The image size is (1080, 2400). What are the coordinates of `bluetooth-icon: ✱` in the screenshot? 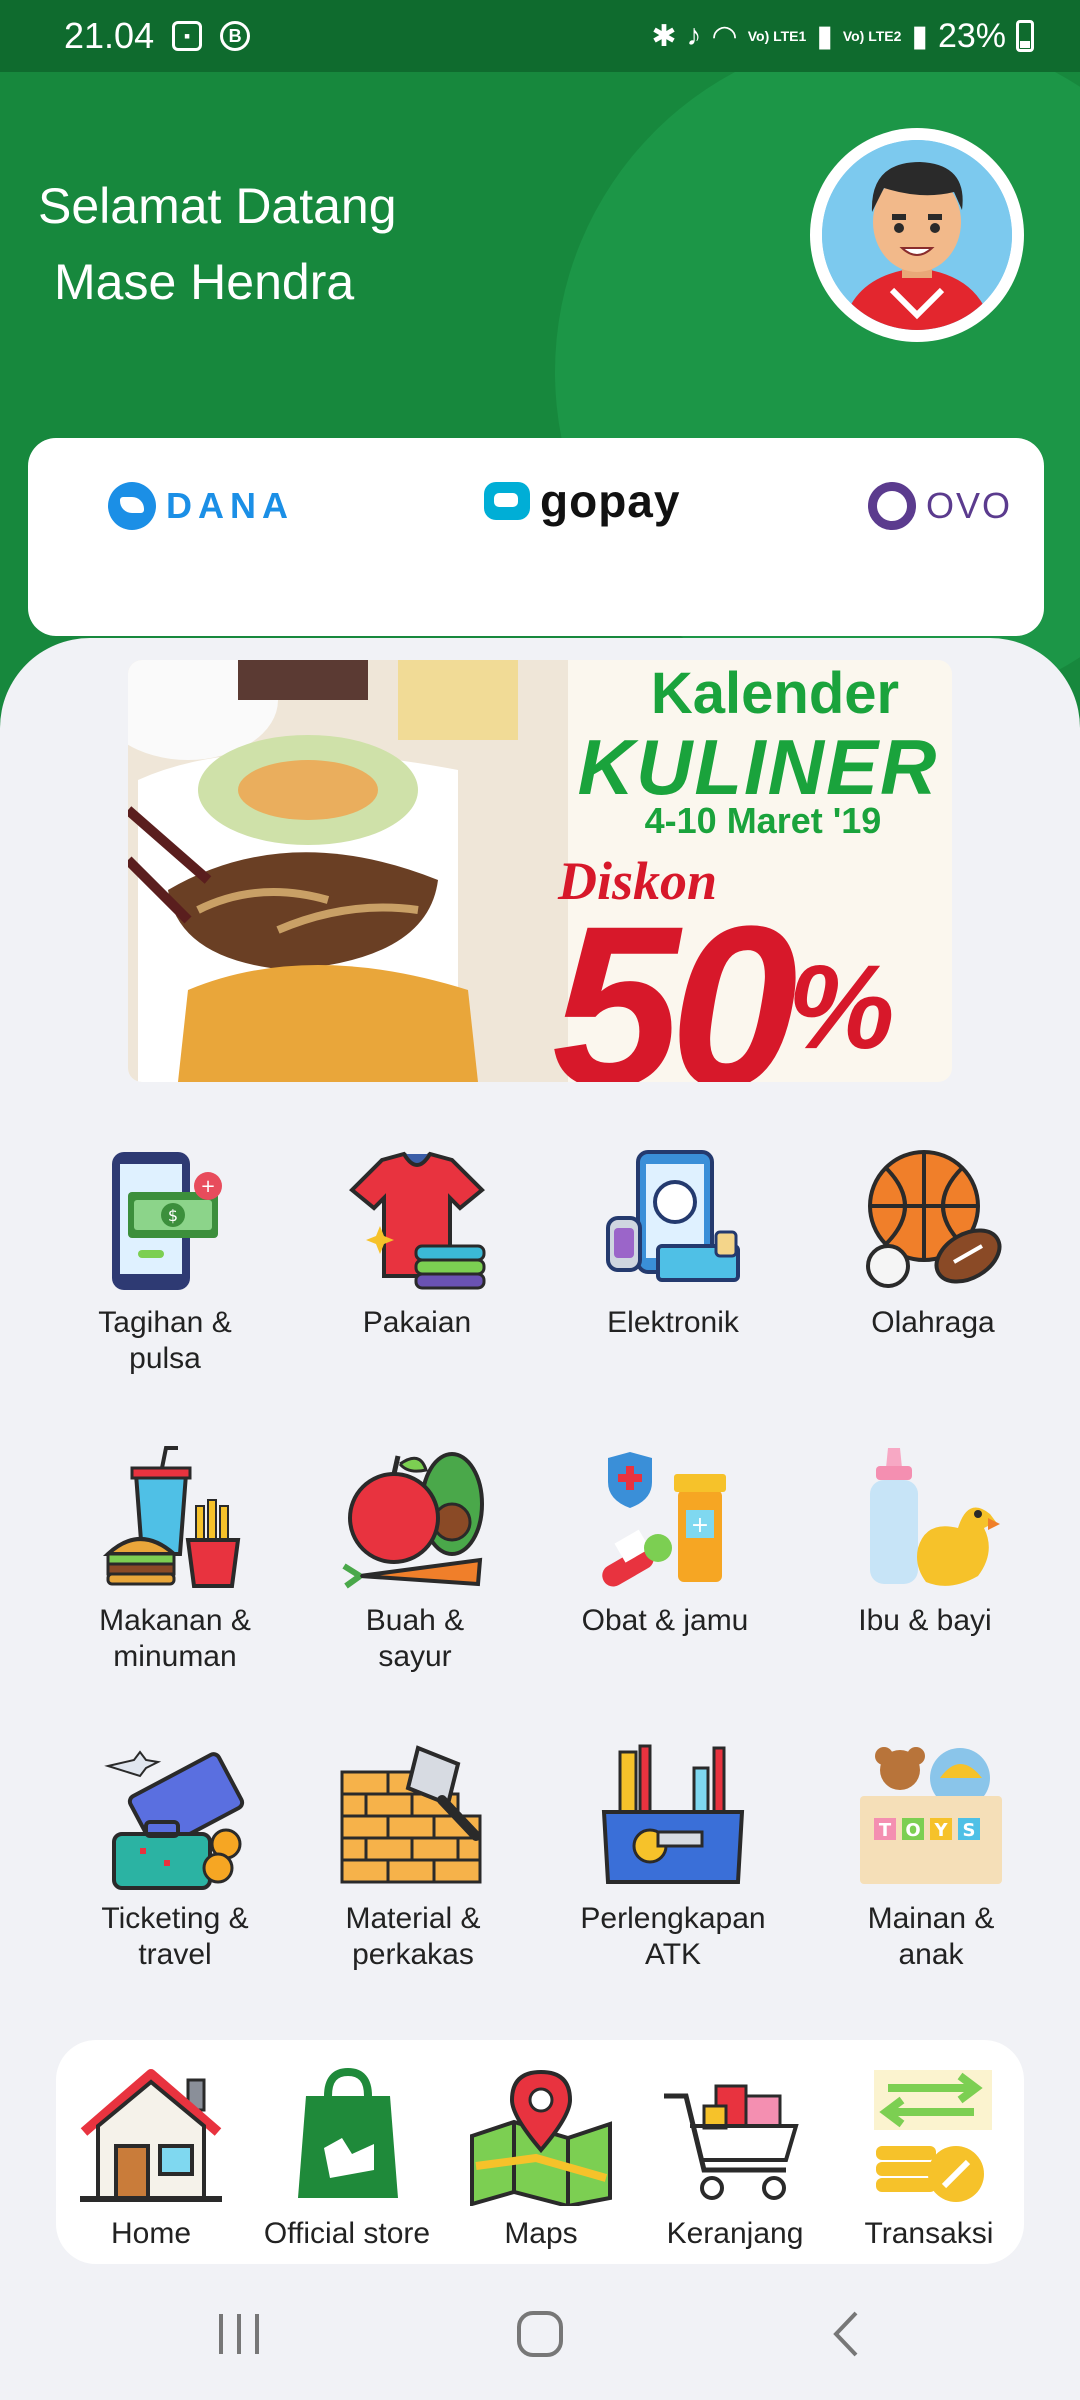 It's located at (664, 36).